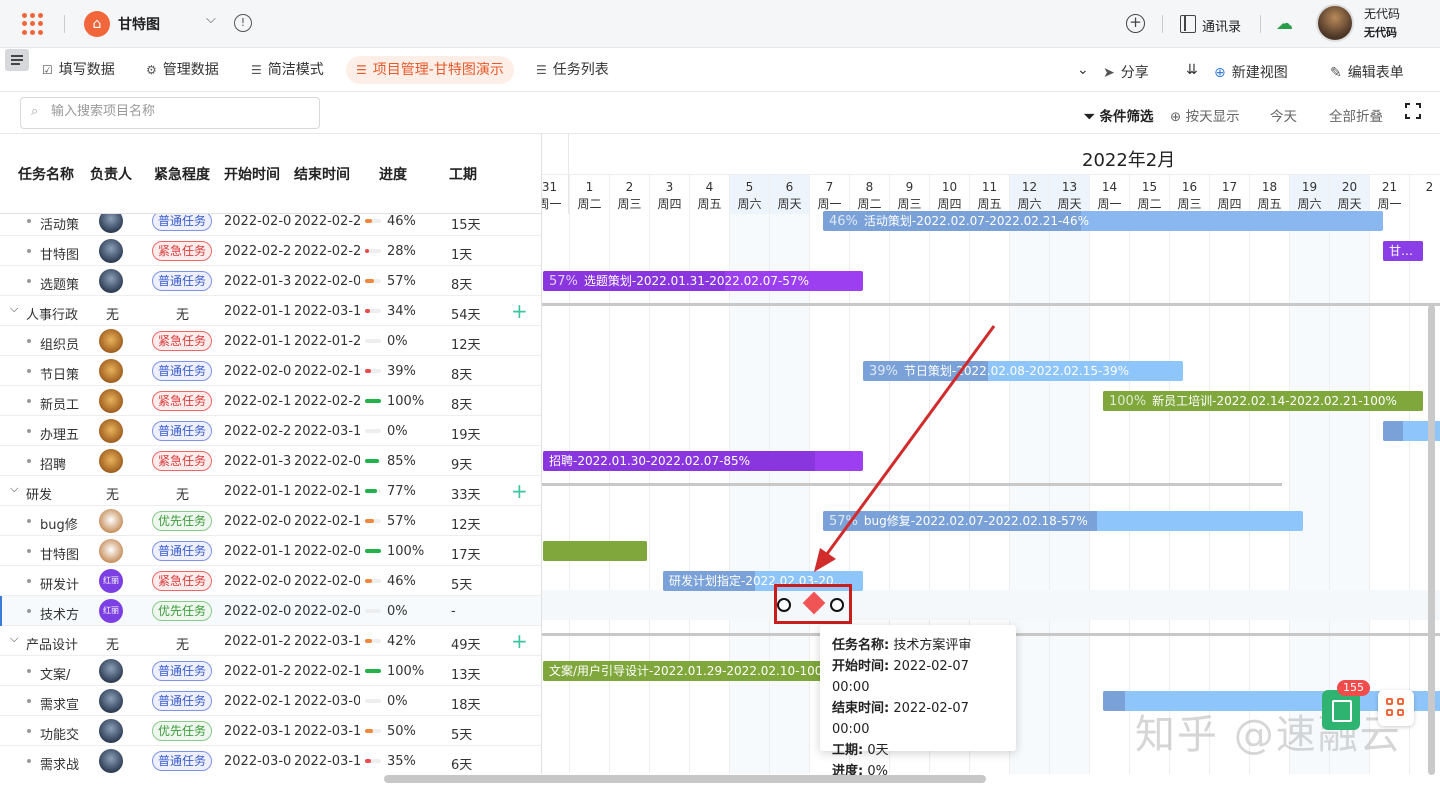 This screenshot has width=1440, height=787. I want to click on search-box: ⌕, so click(170, 113).